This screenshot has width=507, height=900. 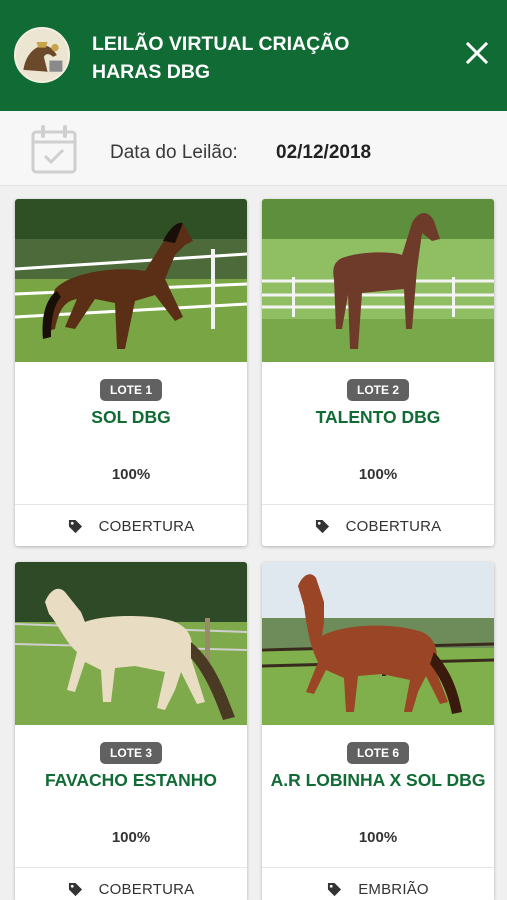 I want to click on lot-badge: LOTE 6, so click(x=378, y=753).